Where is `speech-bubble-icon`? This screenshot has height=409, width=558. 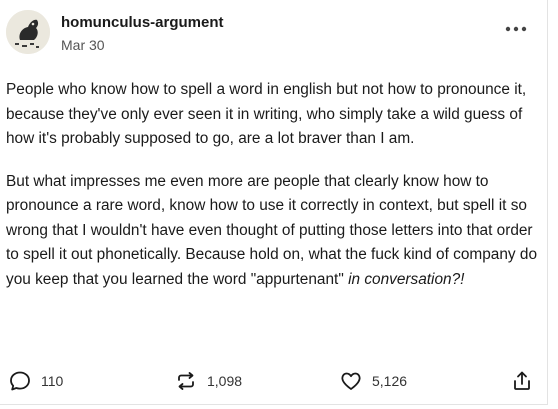 speech-bubble-icon is located at coordinates (20, 381).